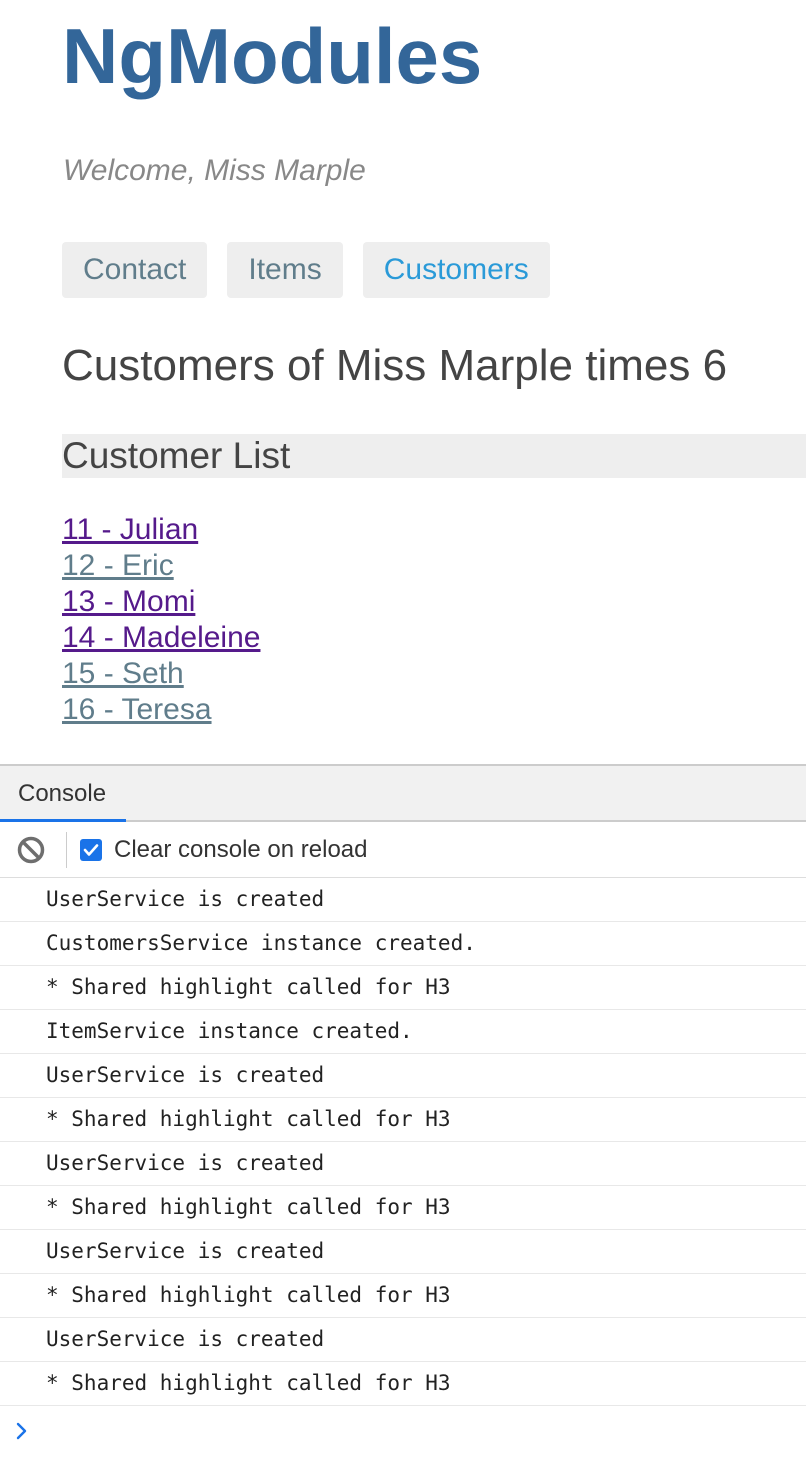 The height and width of the screenshot is (1462, 806). I want to click on nav-customers-button: Customers, so click(456, 270).